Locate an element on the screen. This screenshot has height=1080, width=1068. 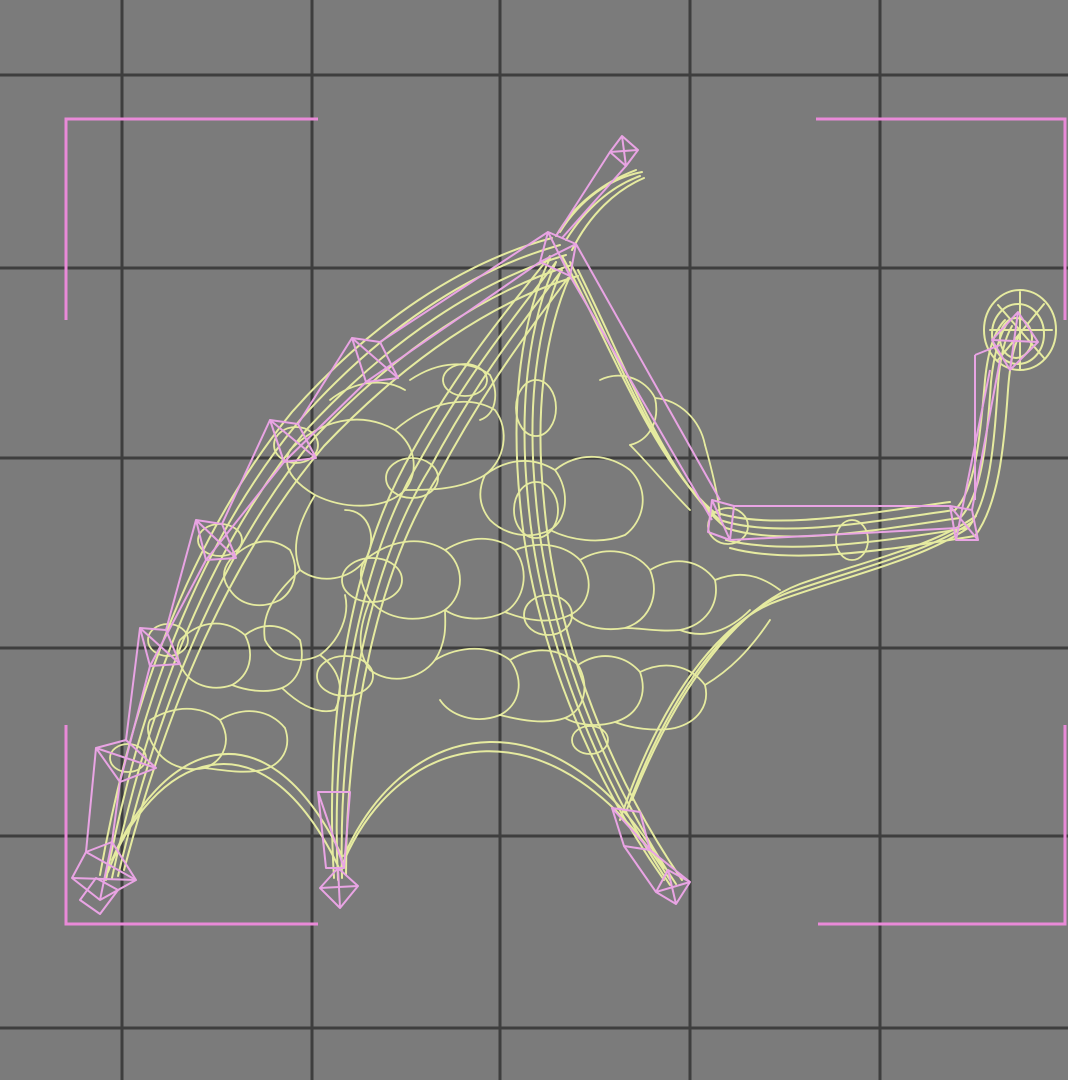
horn-spike is located at coordinates (600, 210).